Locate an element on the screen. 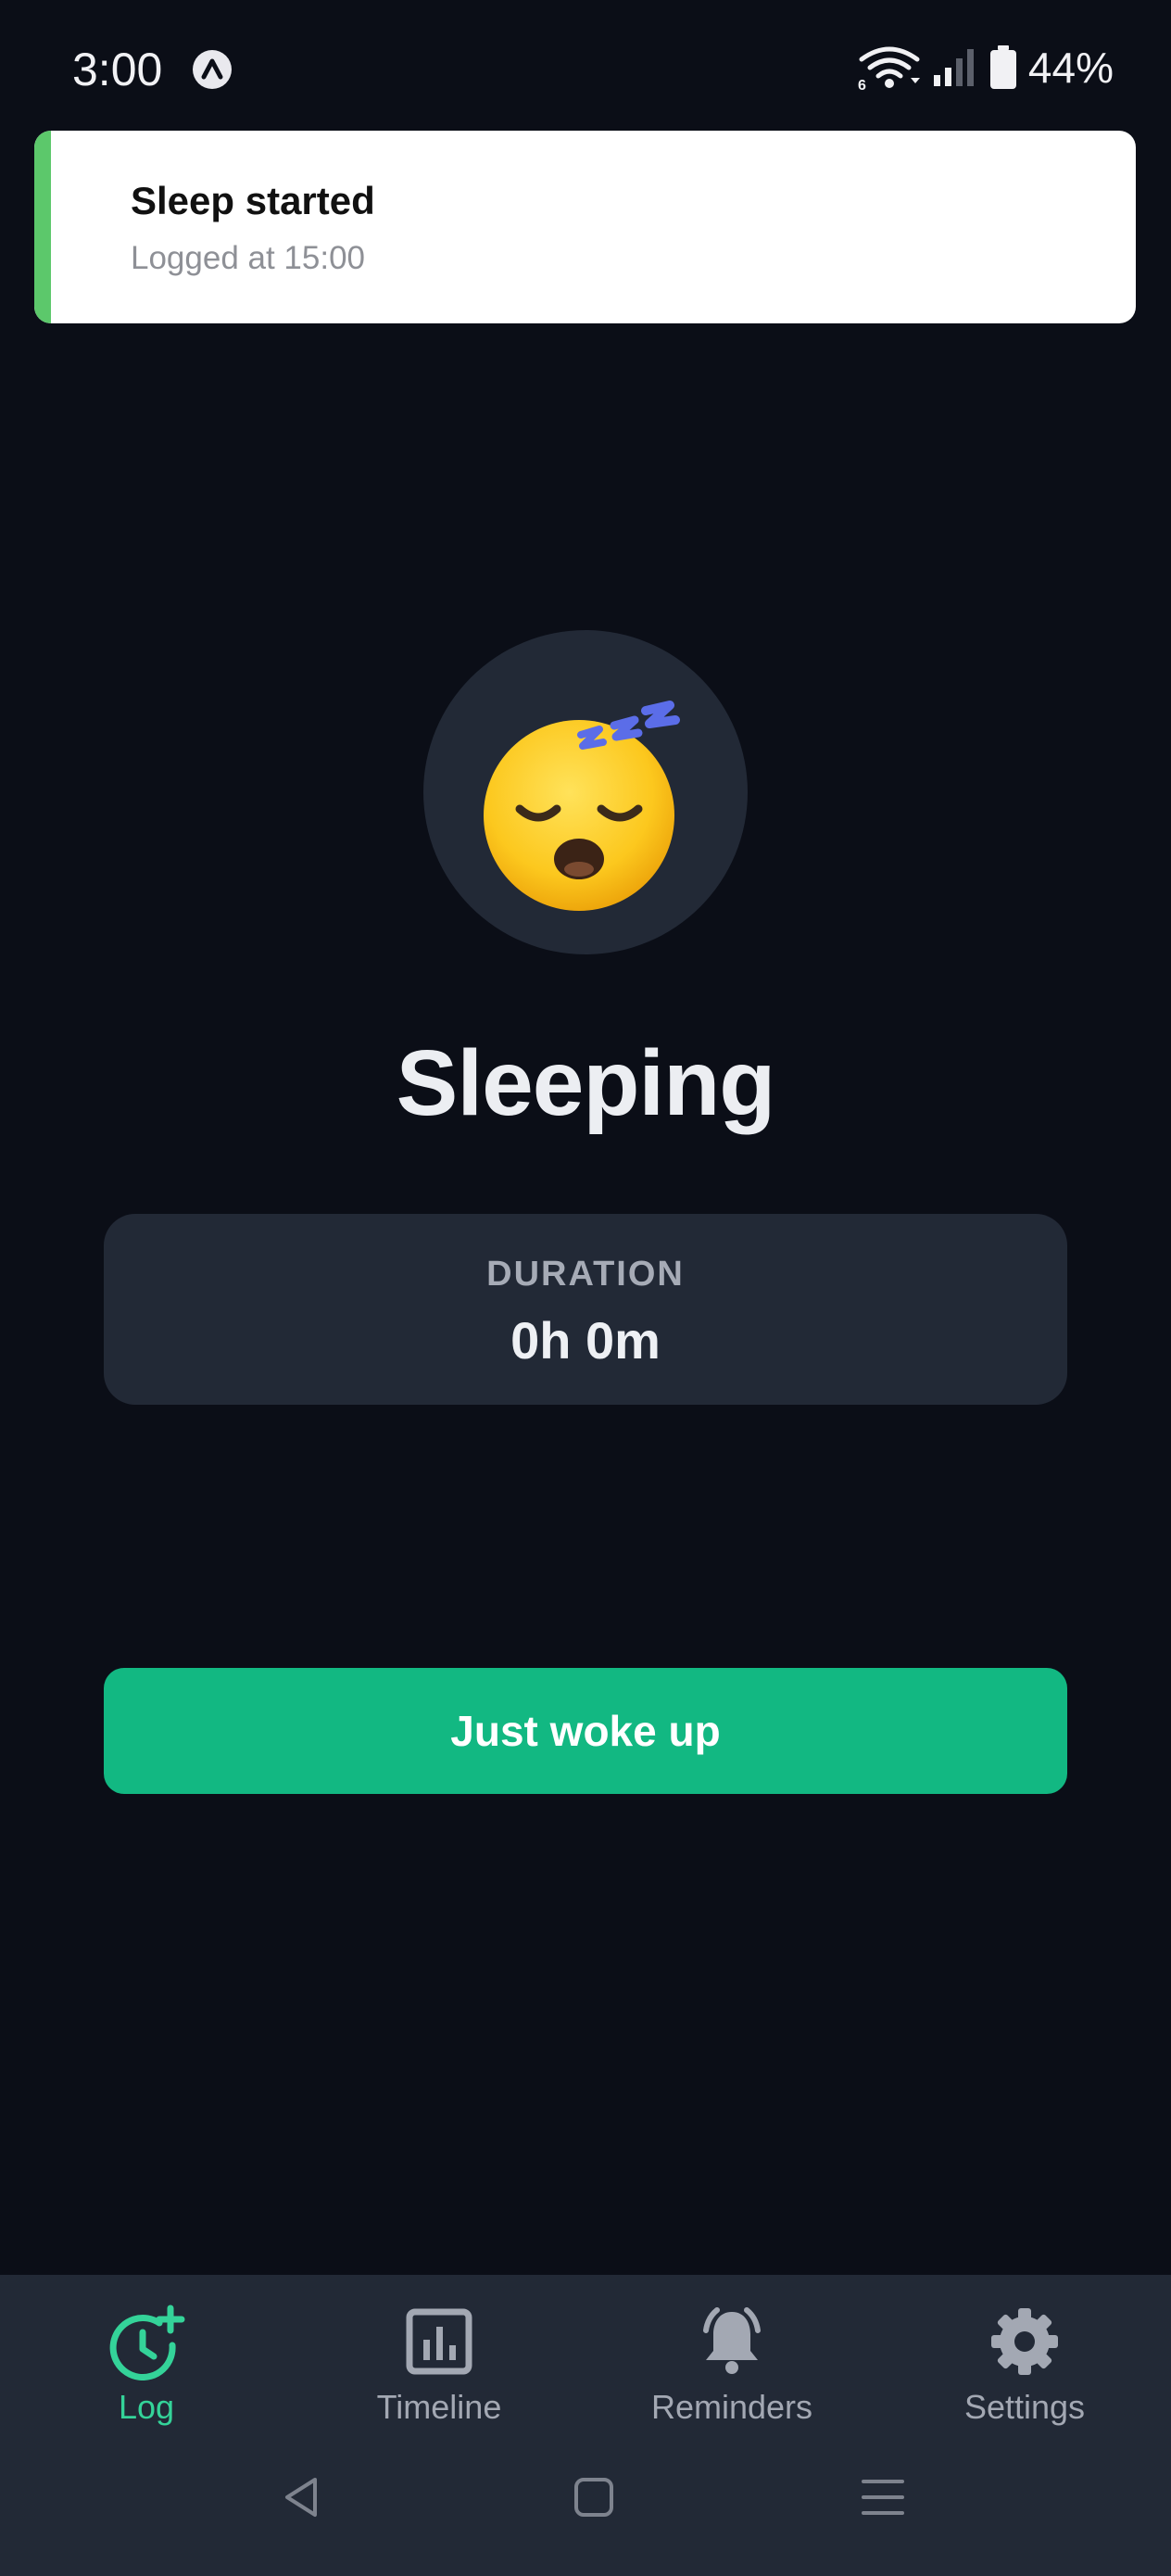 Image resolution: width=1171 pixels, height=2576 pixels. network-type-label: 6 is located at coordinates (862, 84).